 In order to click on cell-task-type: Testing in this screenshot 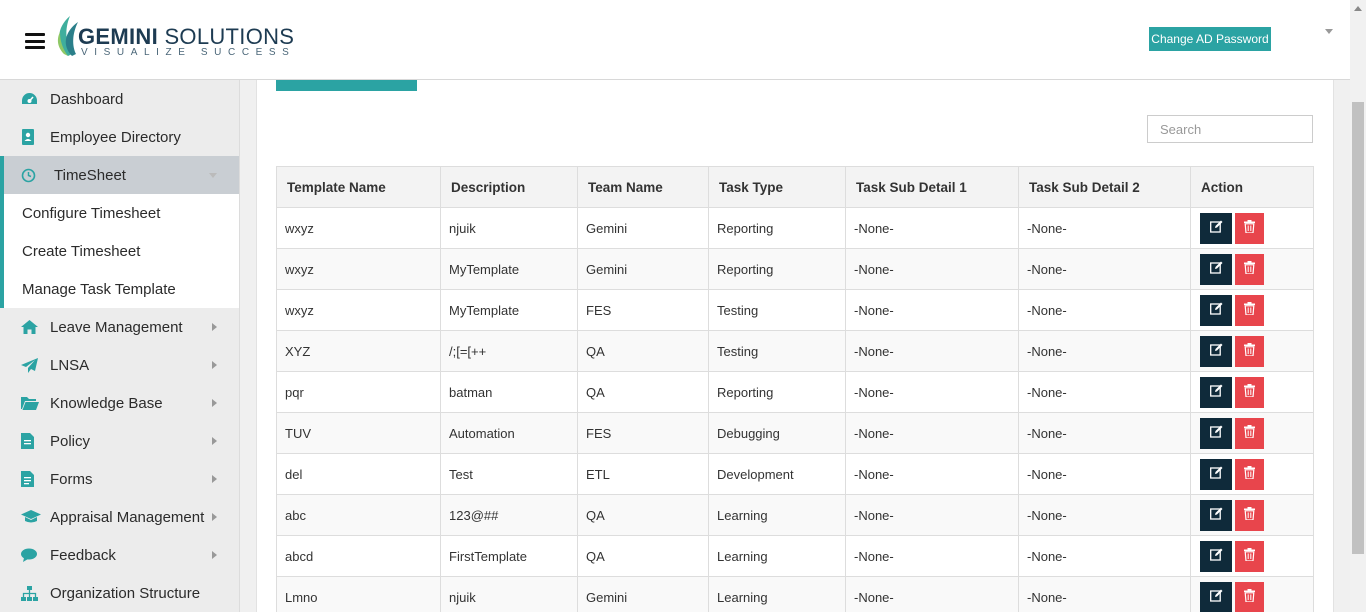, I will do `click(777, 310)`.